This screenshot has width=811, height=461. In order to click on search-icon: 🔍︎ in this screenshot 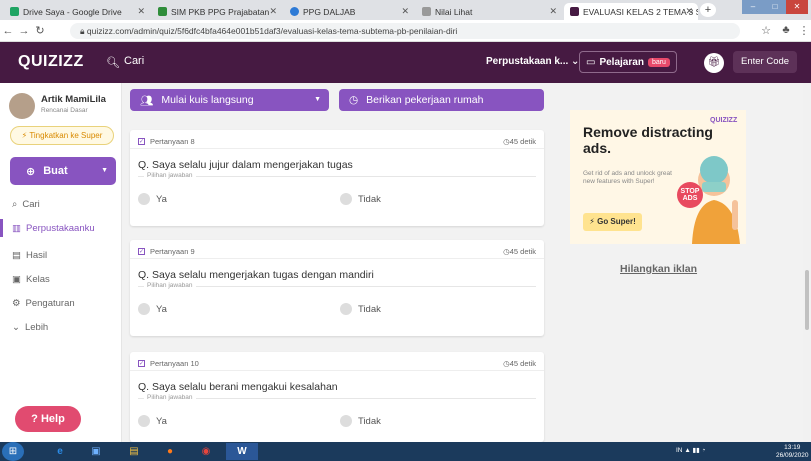, I will do `click(113, 62)`.